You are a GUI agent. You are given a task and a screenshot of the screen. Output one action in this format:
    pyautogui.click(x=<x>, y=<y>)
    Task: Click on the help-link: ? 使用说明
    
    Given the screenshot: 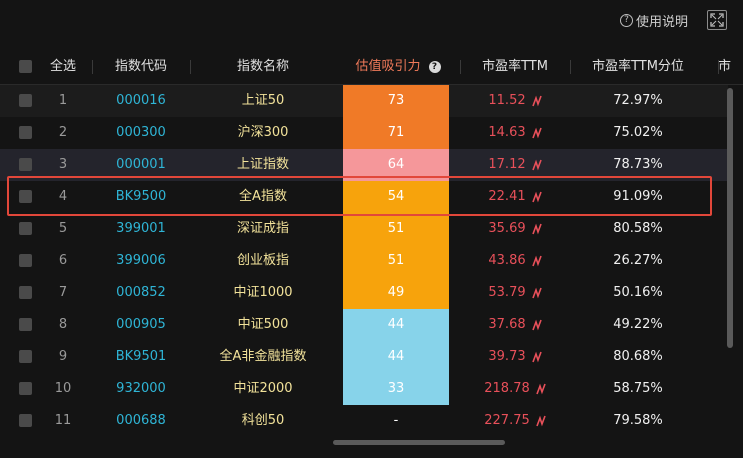 What is the action you would take?
    pyautogui.click(x=654, y=20)
    